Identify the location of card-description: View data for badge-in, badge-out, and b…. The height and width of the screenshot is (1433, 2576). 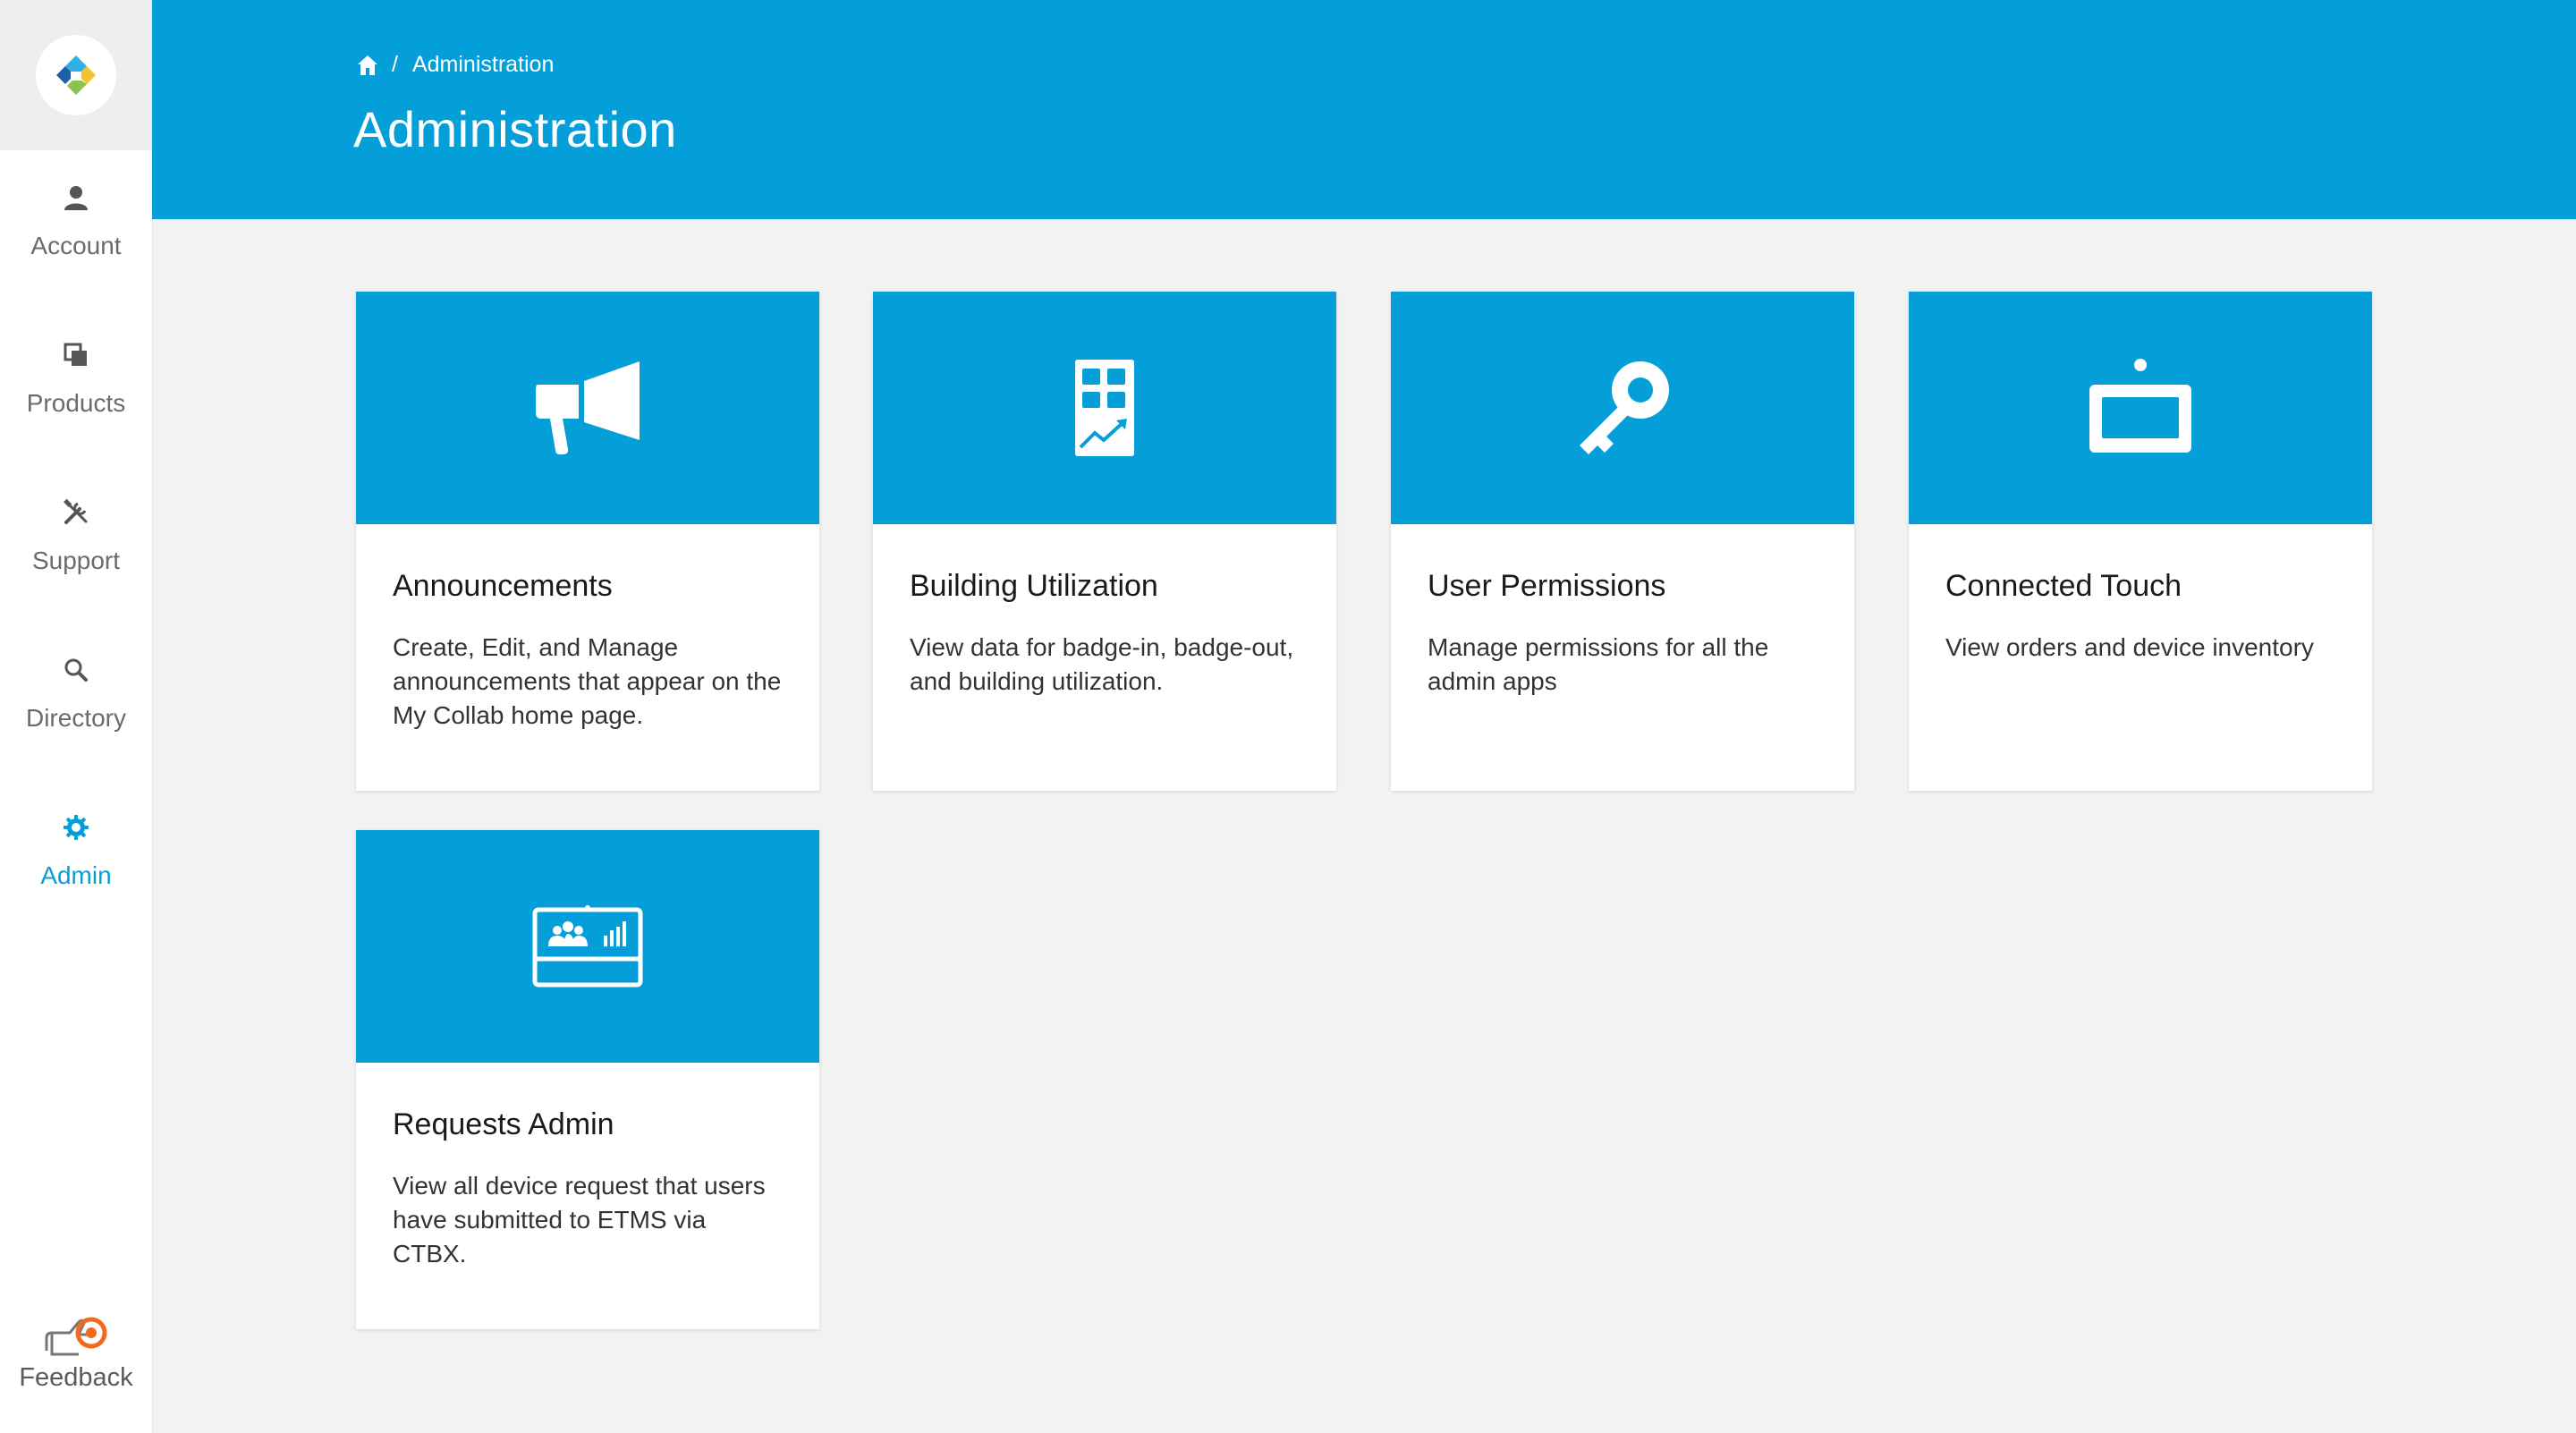
(1102, 664).